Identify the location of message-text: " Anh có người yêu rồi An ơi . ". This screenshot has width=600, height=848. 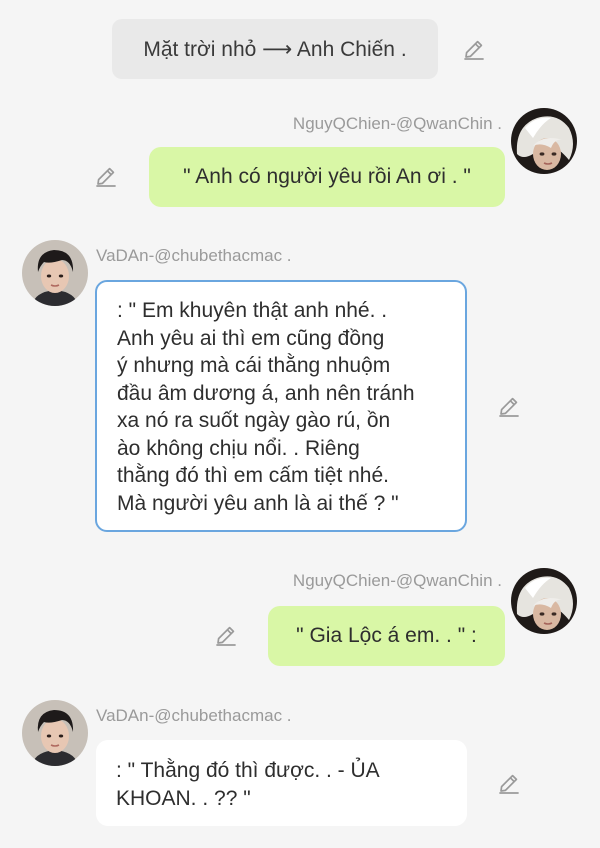
(327, 176).